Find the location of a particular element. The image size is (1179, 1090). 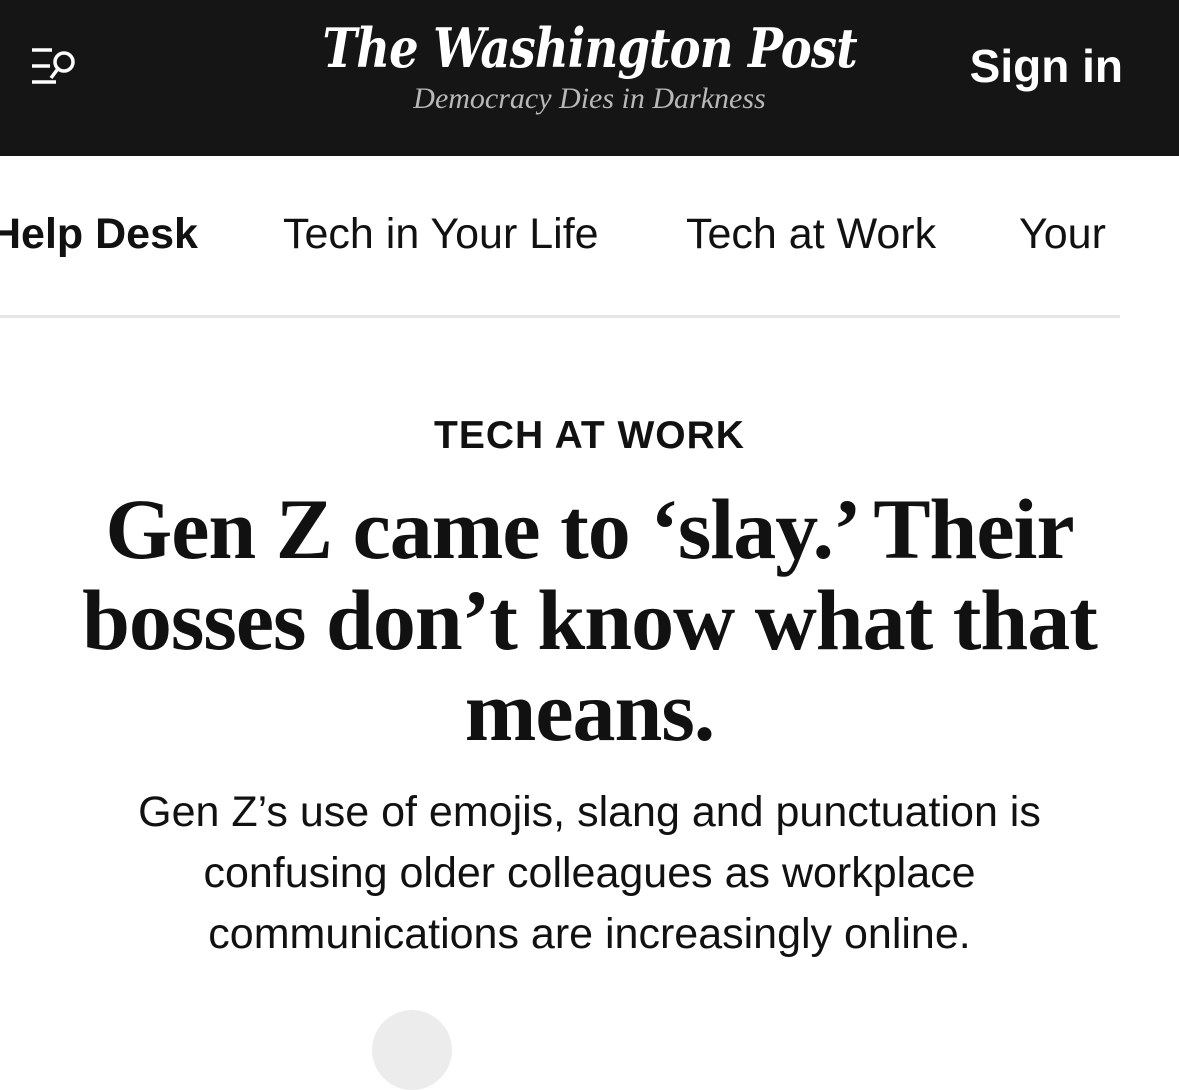

subnav-item-tech-in-your-life: Tech in Your Life is located at coordinates (441, 234).